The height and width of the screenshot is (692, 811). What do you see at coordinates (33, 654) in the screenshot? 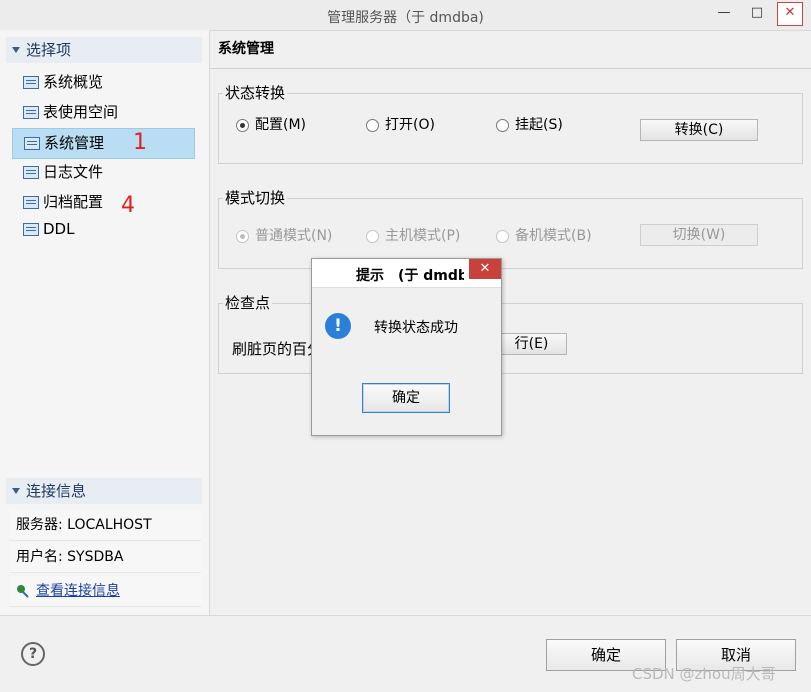
I see `help-icon: ?` at bounding box center [33, 654].